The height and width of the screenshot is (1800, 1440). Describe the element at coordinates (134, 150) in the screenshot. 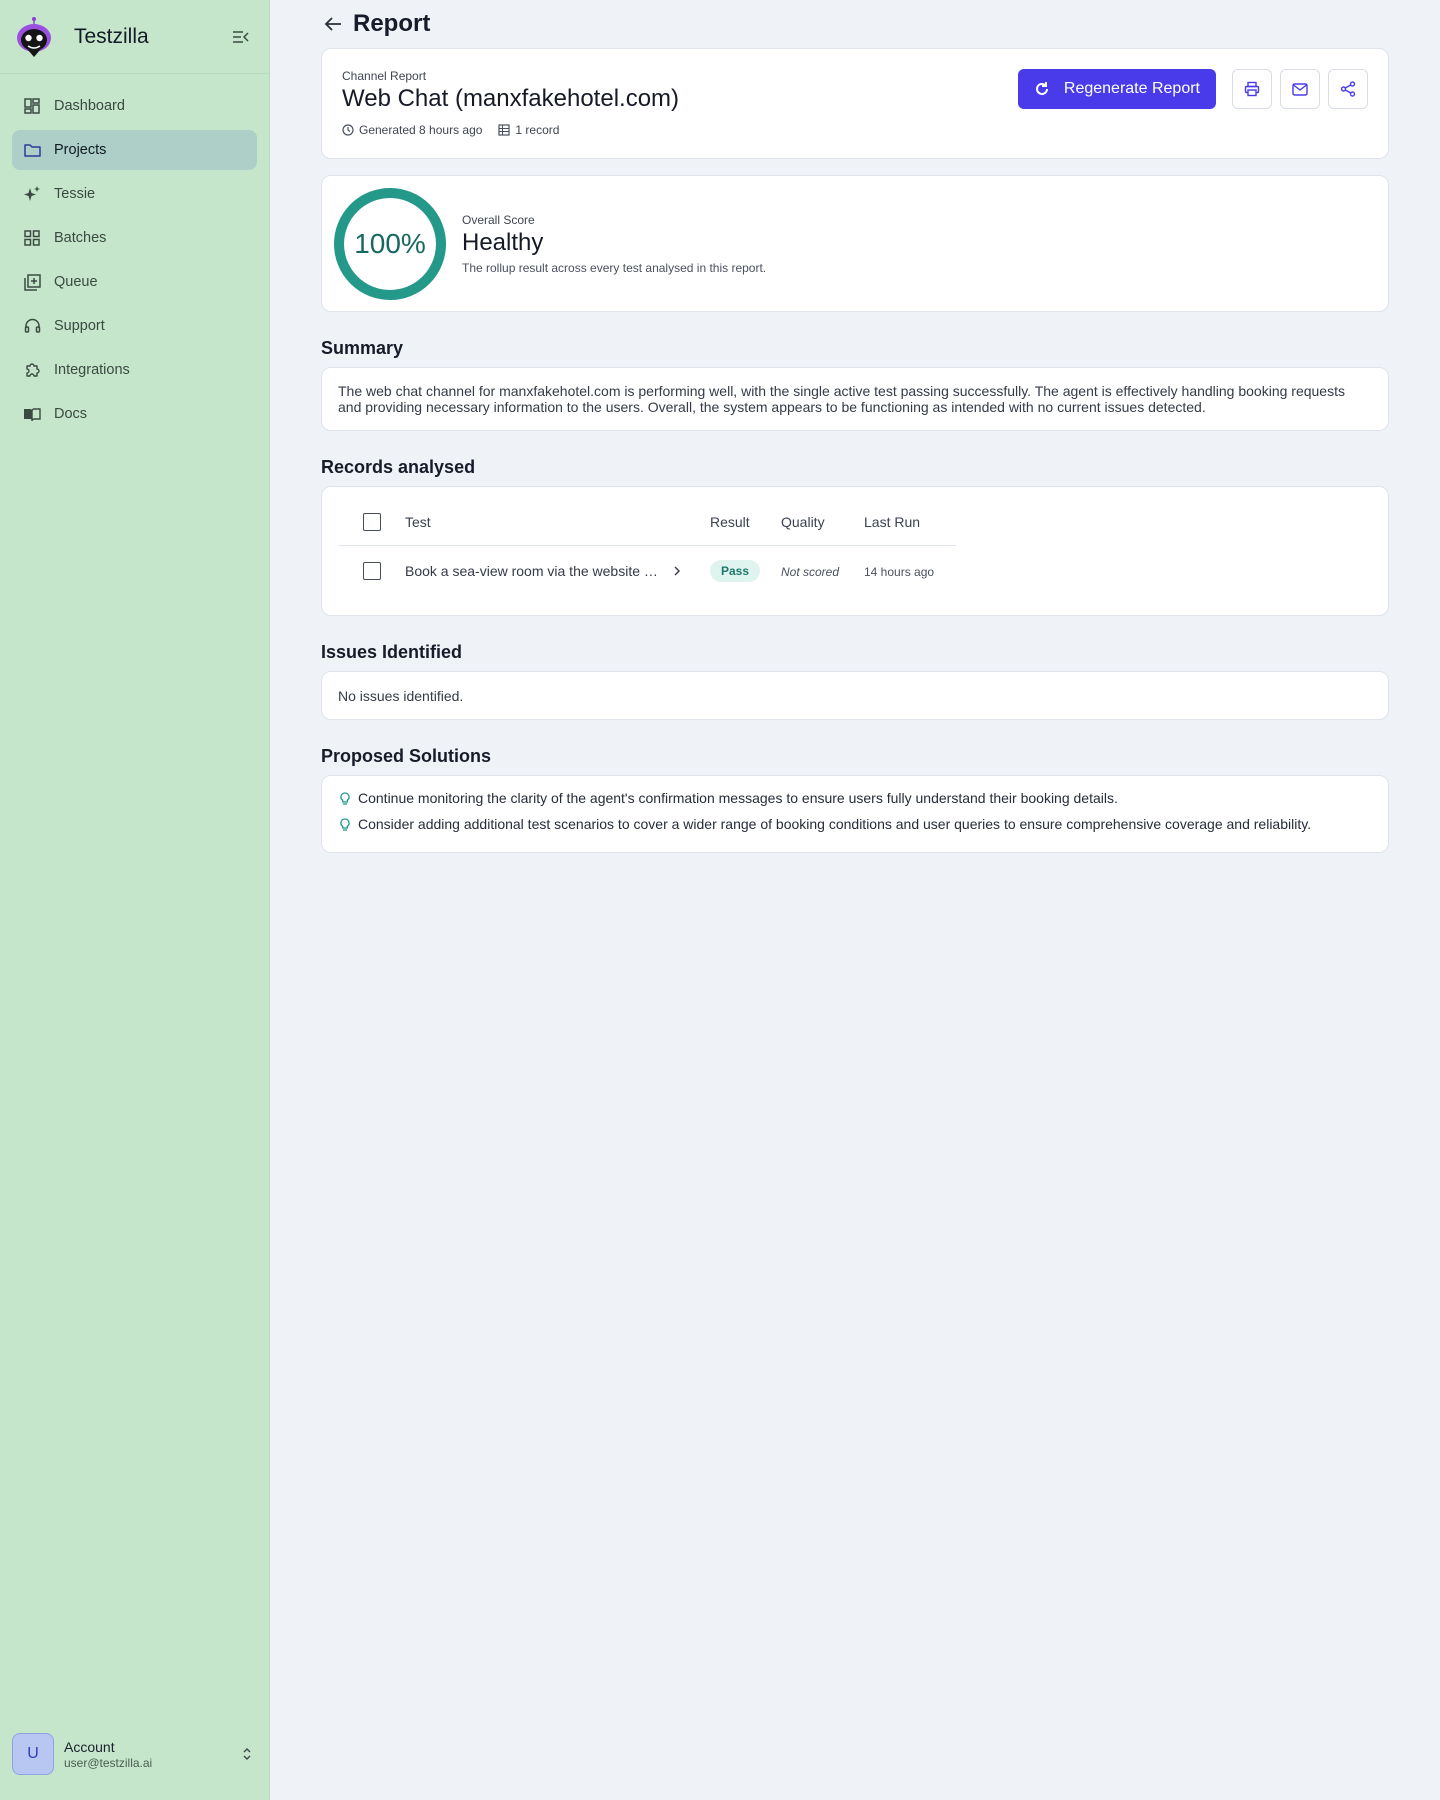

I see `sidebar-item-projects: Projects` at that location.